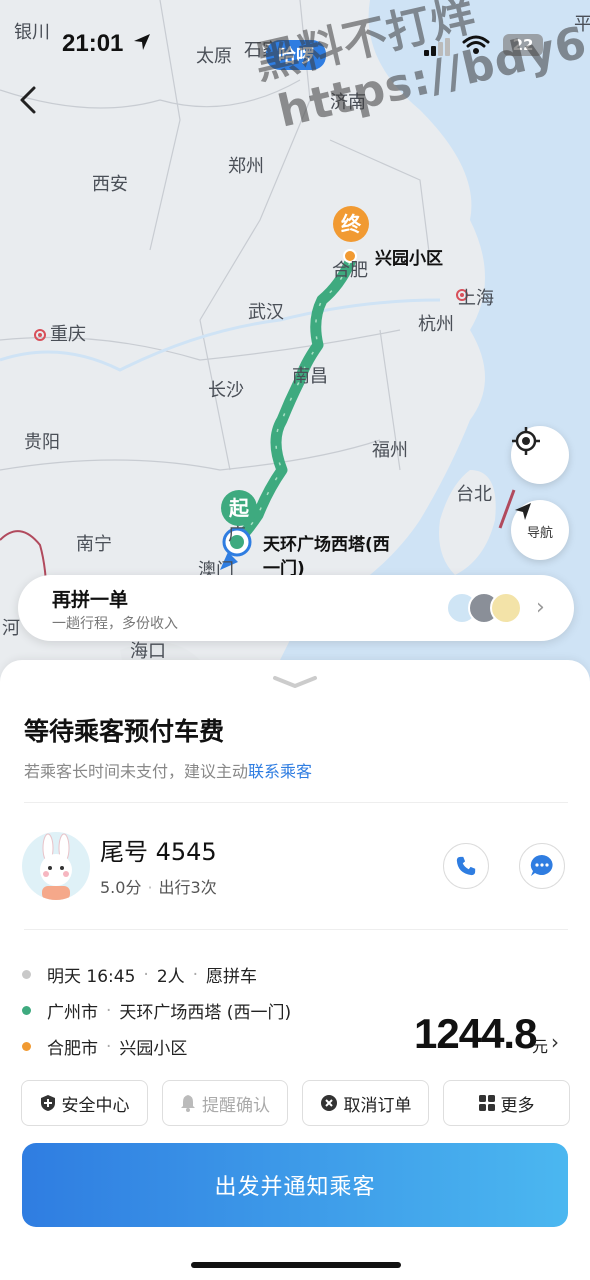 This screenshot has width=590, height=1280. Describe the element at coordinates (158, 852) in the screenshot. I see `passenger-name: 尾号 4545` at that location.